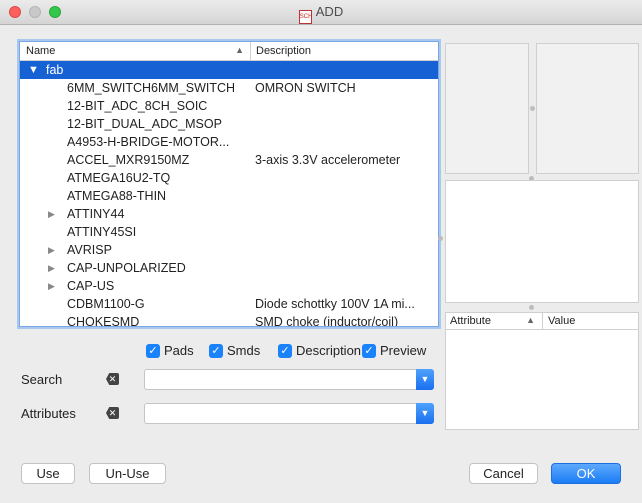 Image resolution: width=642 pixels, height=503 pixels. What do you see at coordinates (229, 214) in the screenshot?
I see `tree-row: ▶ ATTINY44` at bounding box center [229, 214].